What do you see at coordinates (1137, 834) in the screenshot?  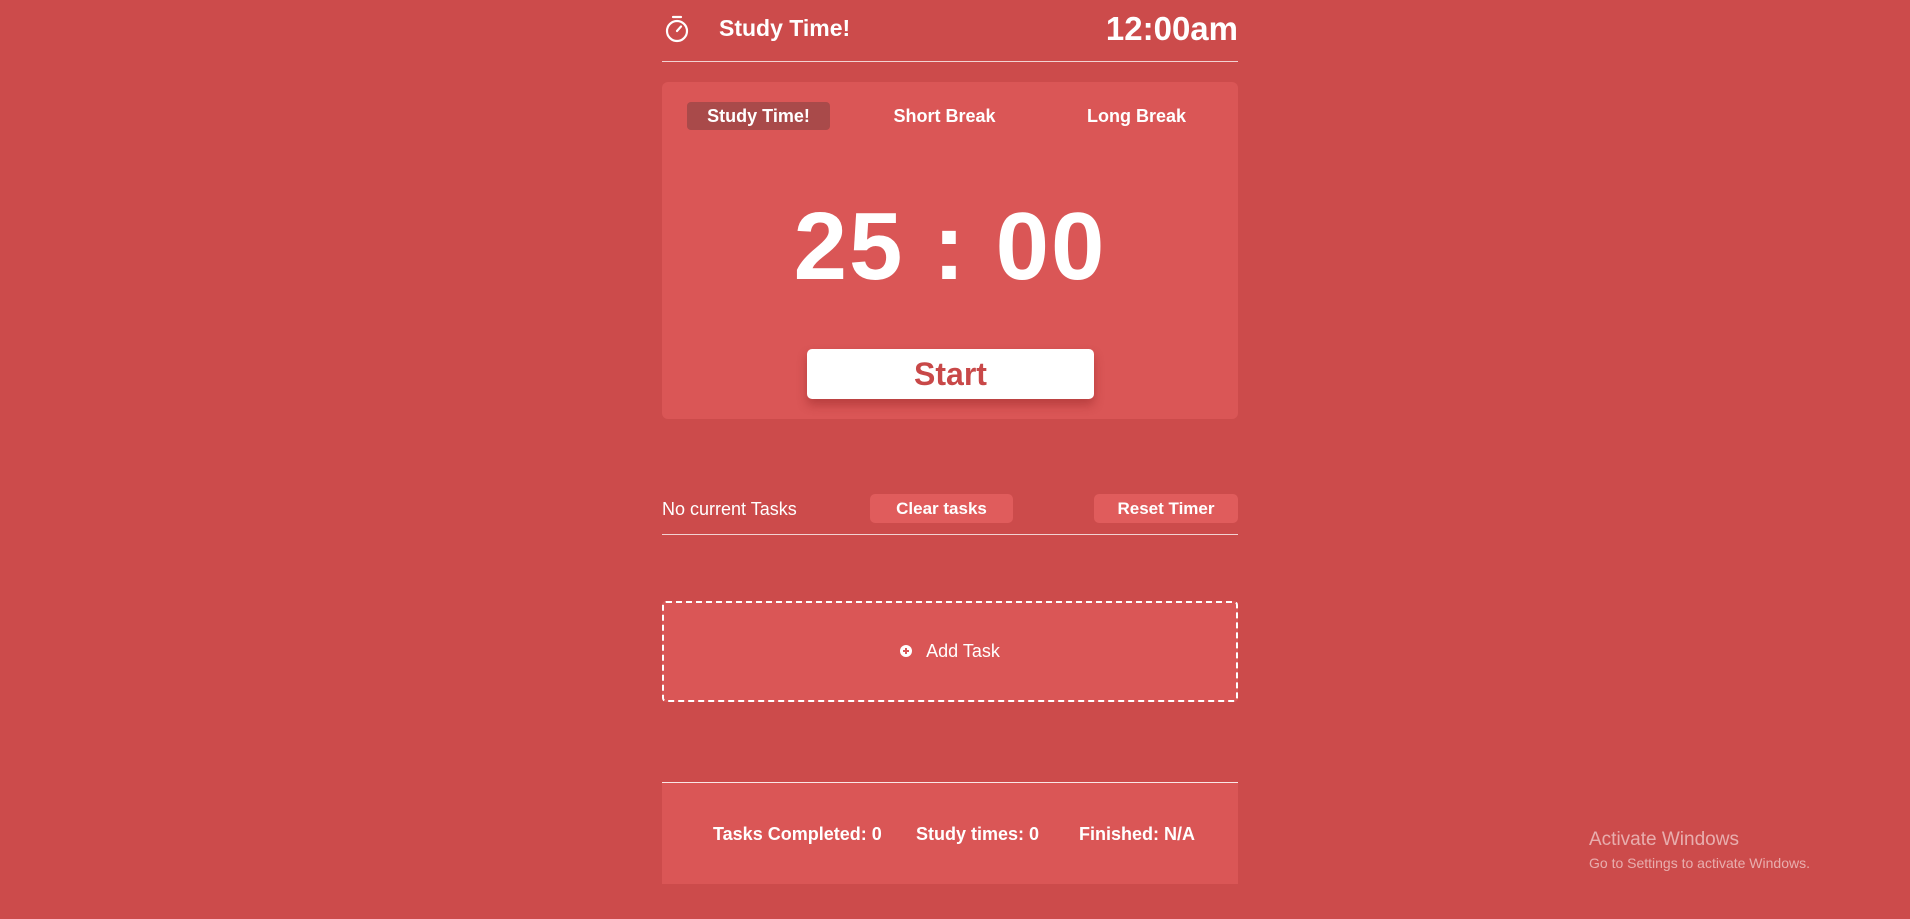 I see `stat-finished: Finished: N/A` at bounding box center [1137, 834].